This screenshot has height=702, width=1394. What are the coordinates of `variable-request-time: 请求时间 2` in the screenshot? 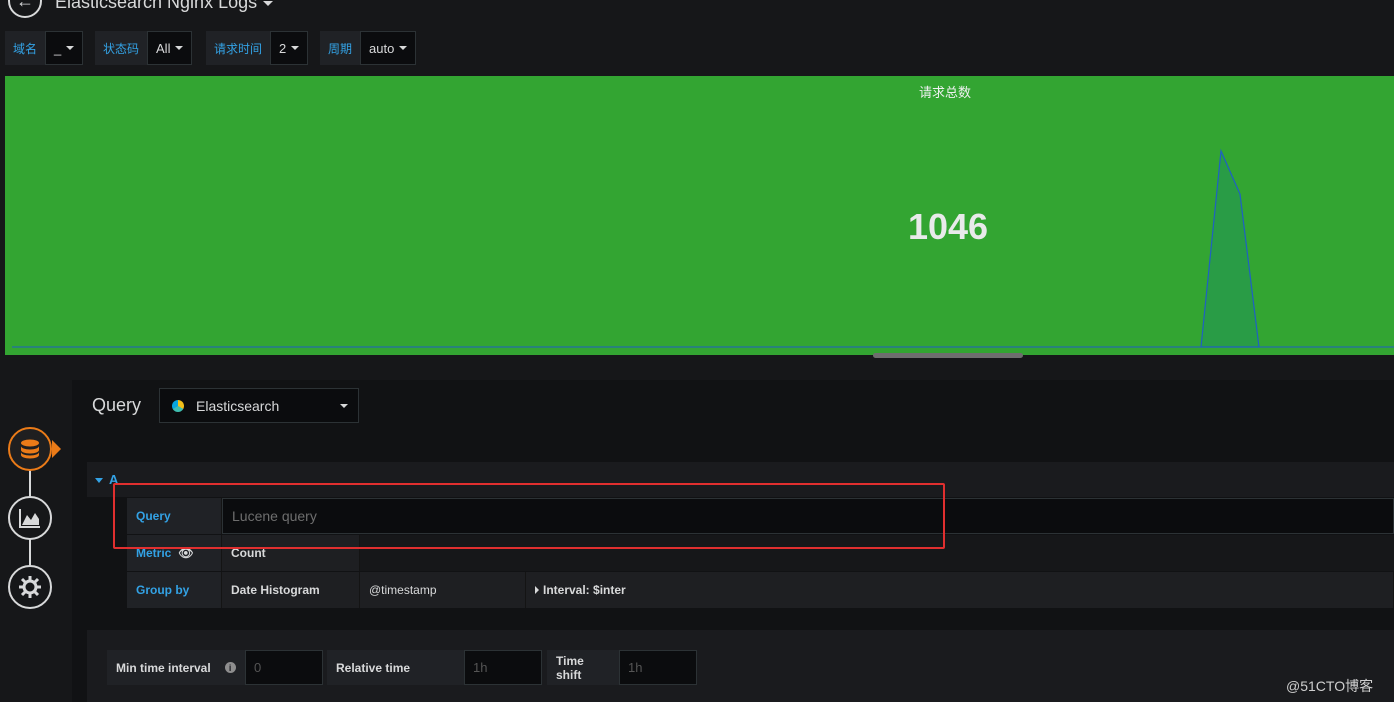 It's located at (257, 48).